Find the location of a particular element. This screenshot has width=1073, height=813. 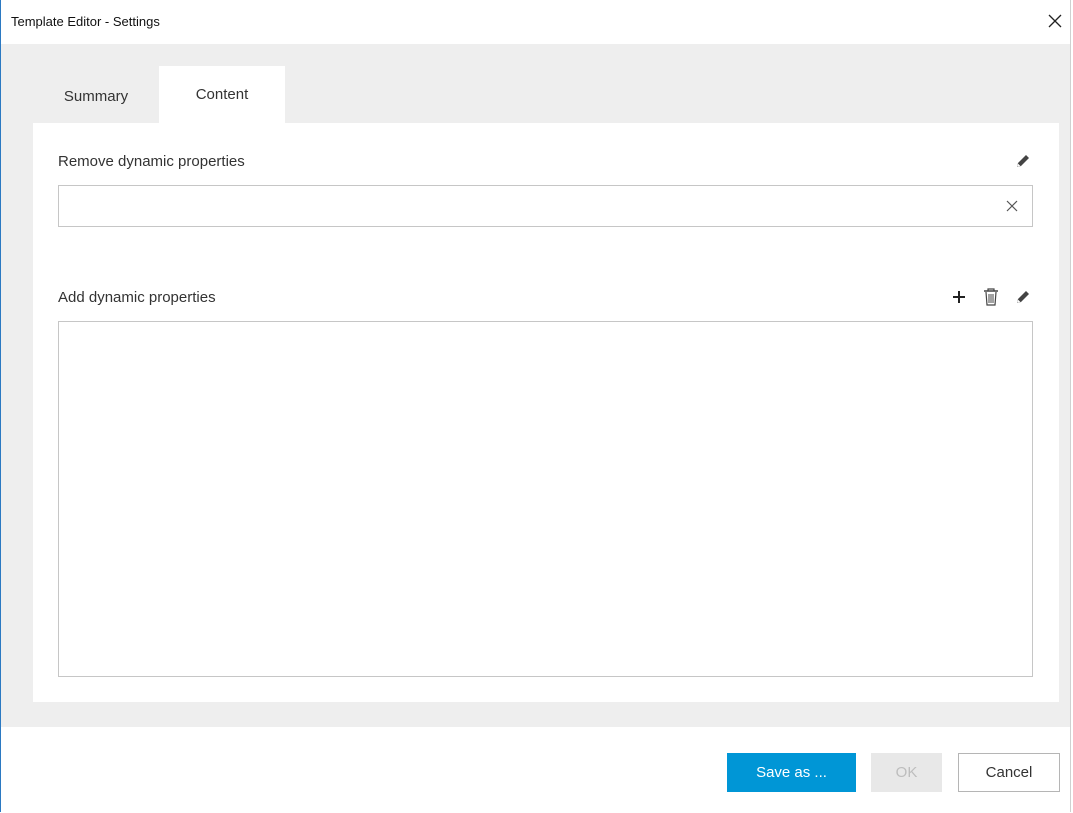

tab-summary: Summary is located at coordinates (96, 94).